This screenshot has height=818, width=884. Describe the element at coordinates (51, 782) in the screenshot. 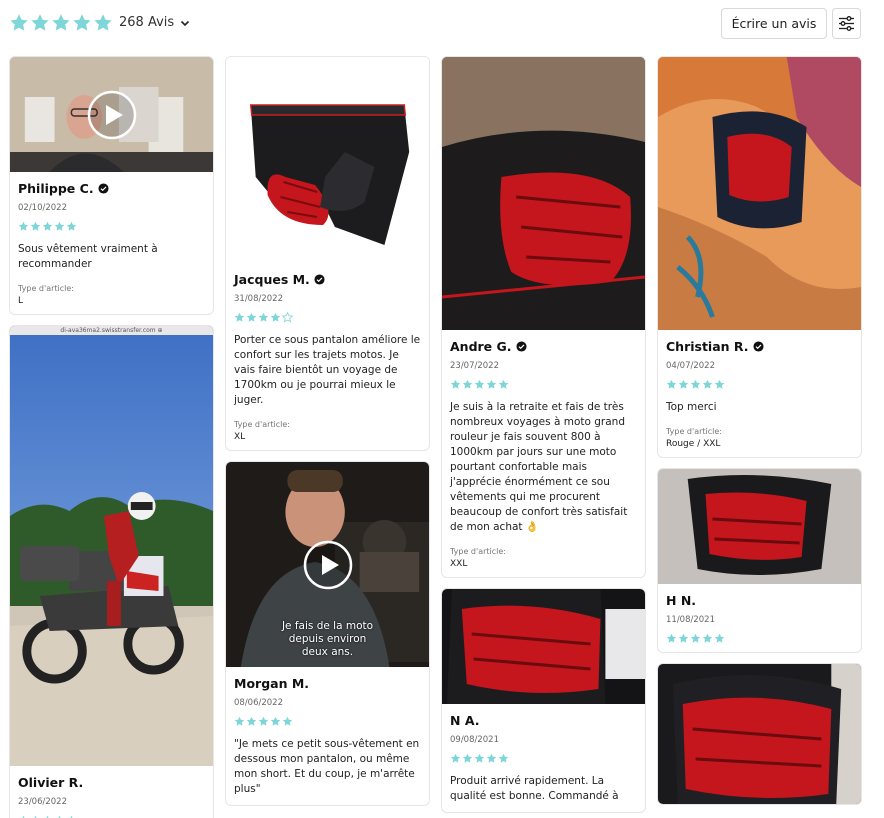

I see `author-name: Olivier R.` at that location.